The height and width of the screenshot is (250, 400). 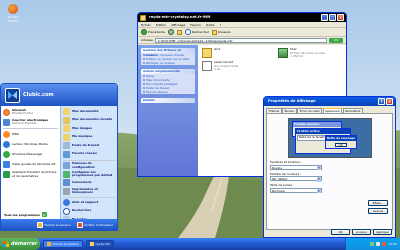 I want to click on logoff-label: Fermer la session, so click(x=57, y=224).